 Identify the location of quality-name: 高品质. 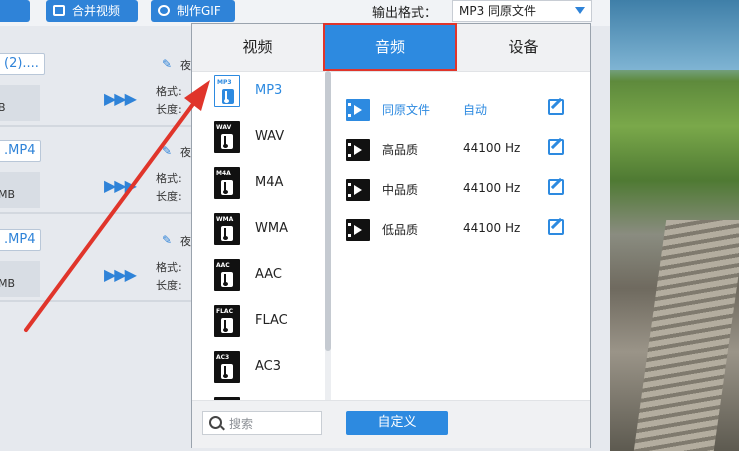
(400, 150).